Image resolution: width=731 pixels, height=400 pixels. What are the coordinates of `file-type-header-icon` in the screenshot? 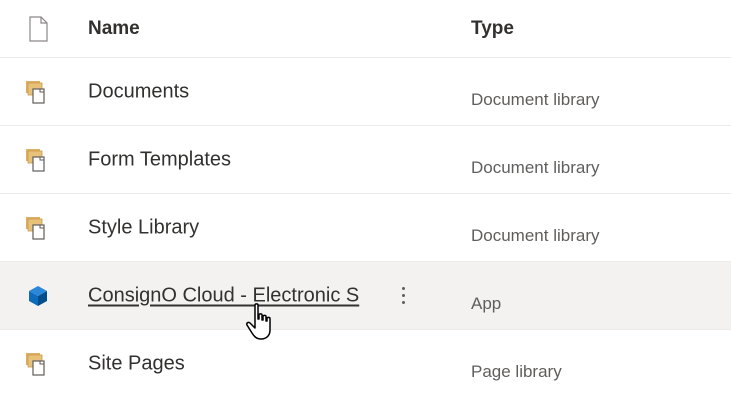 It's located at (38, 29).